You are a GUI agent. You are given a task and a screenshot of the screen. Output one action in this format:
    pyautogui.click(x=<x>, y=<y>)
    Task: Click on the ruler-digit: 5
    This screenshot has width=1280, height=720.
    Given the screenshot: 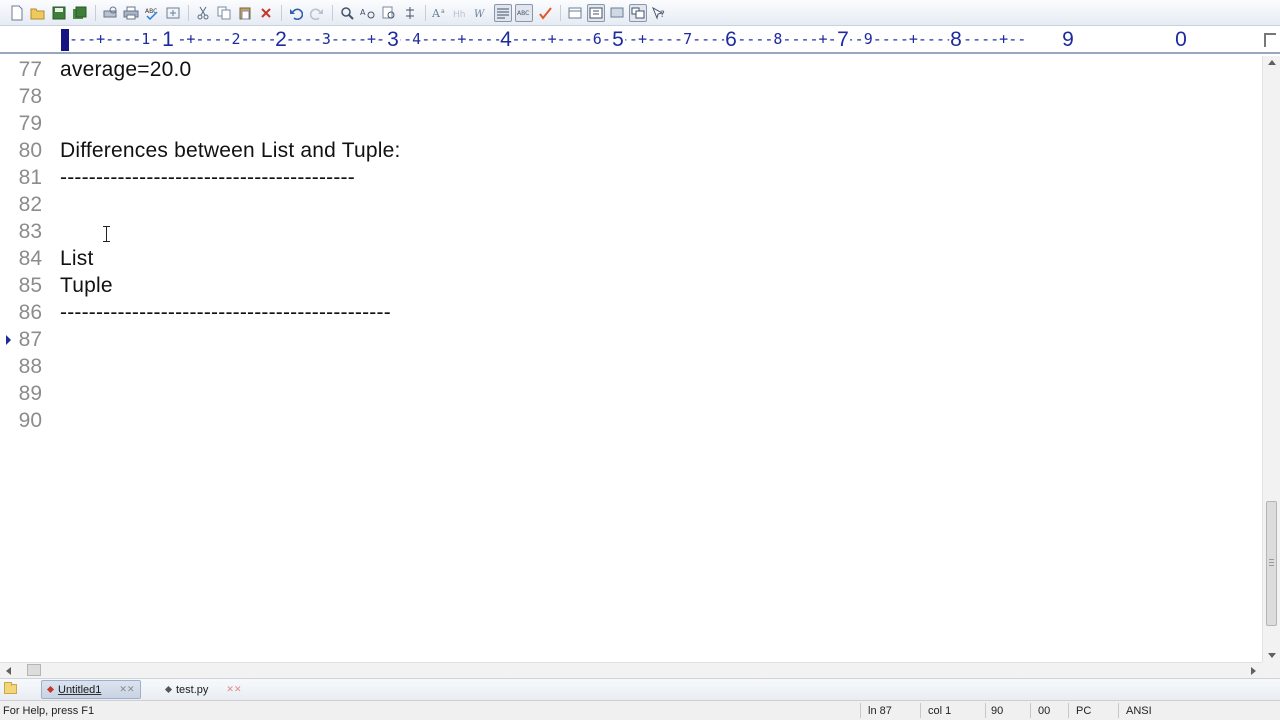 What is the action you would take?
    pyautogui.click(x=618, y=40)
    